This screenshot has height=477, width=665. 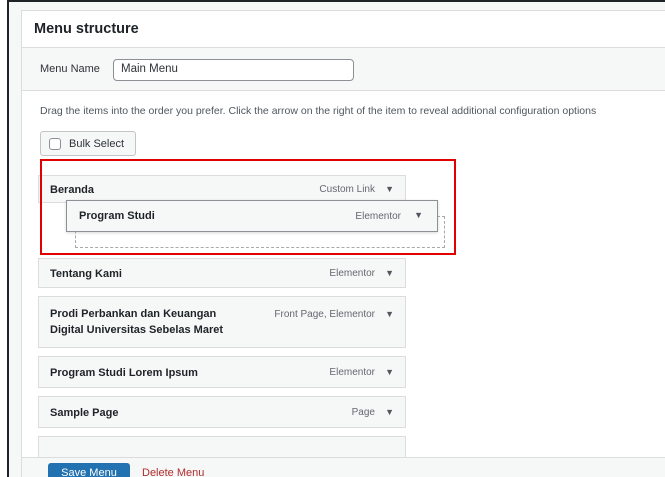 I want to click on menu-name-label: Menu Name, so click(x=70, y=69).